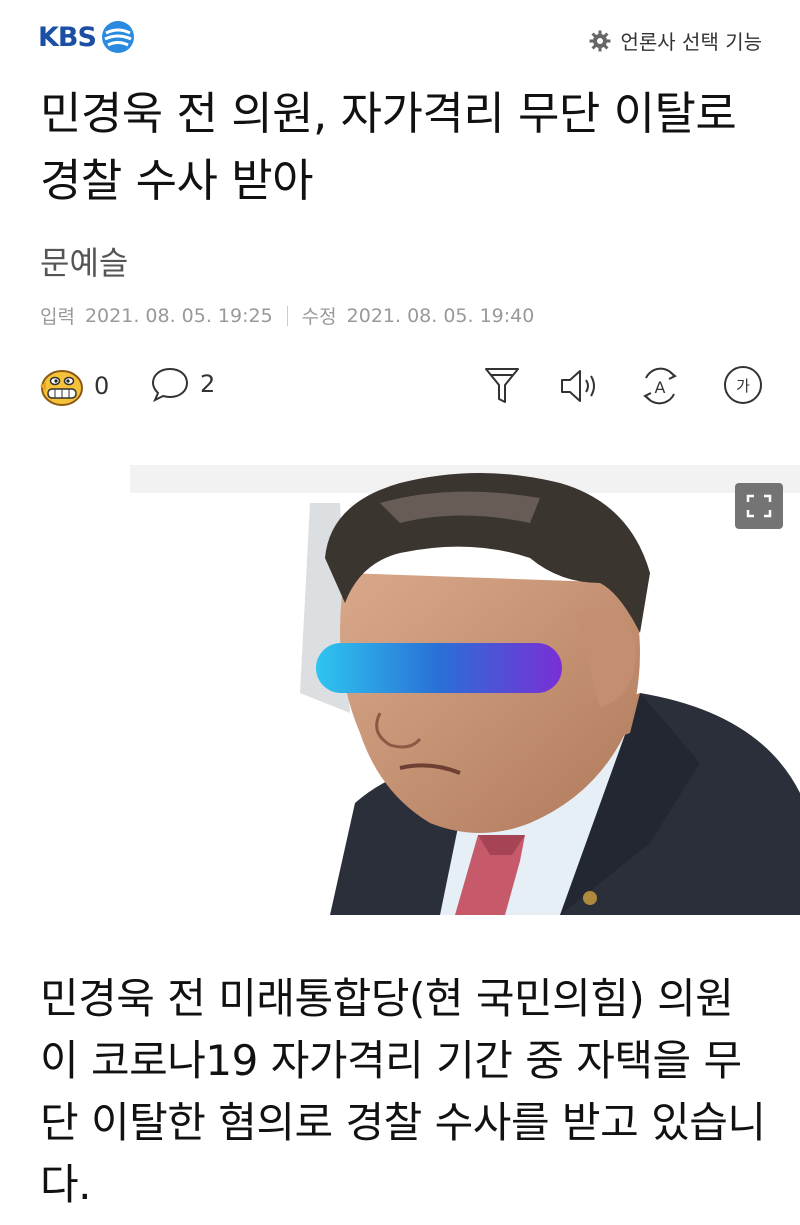 Image resolution: width=800 pixels, height=1225 pixels. What do you see at coordinates (61, 388) in the screenshot?
I see `reaction-emoji-icon` at bounding box center [61, 388].